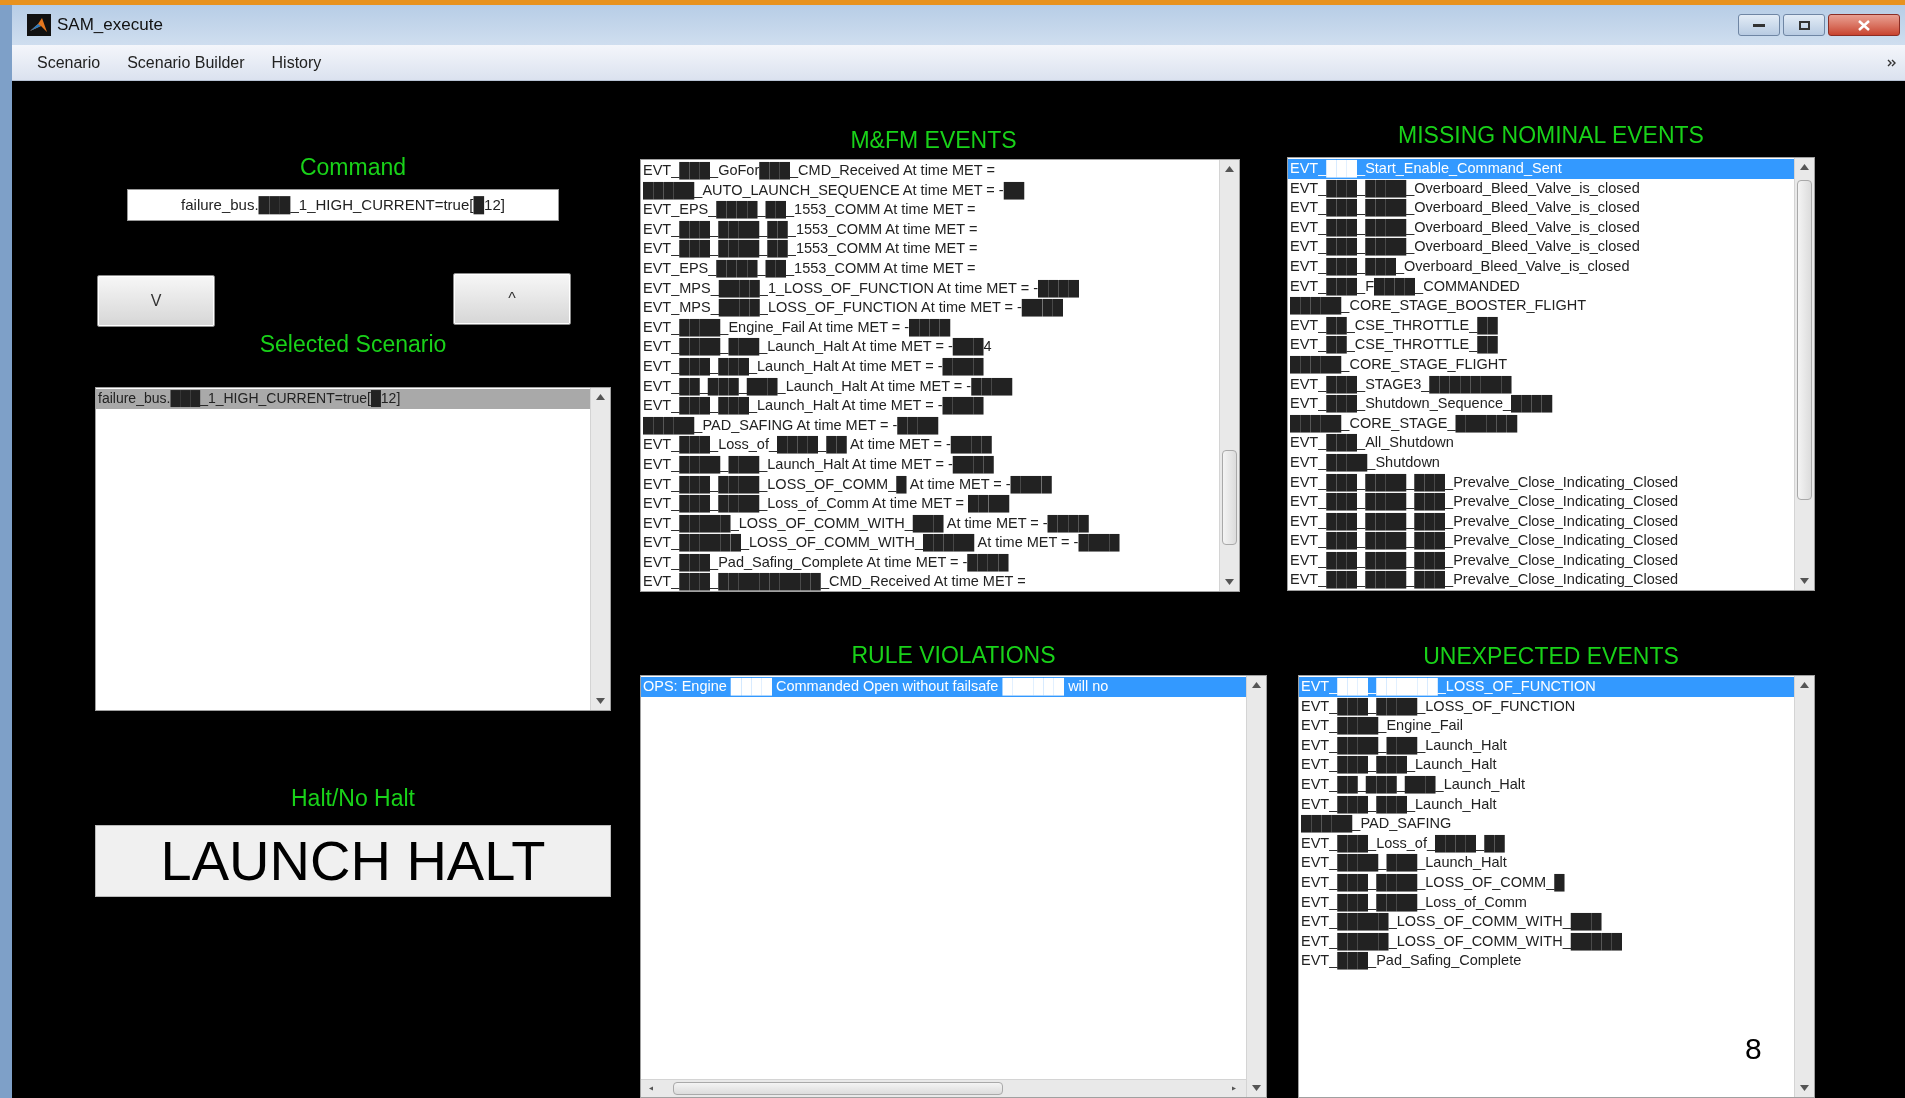 The height and width of the screenshot is (1098, 1905). Describe the element at coordinates (296, 62) in the screenshot. I see `menu-item: History` at that location.